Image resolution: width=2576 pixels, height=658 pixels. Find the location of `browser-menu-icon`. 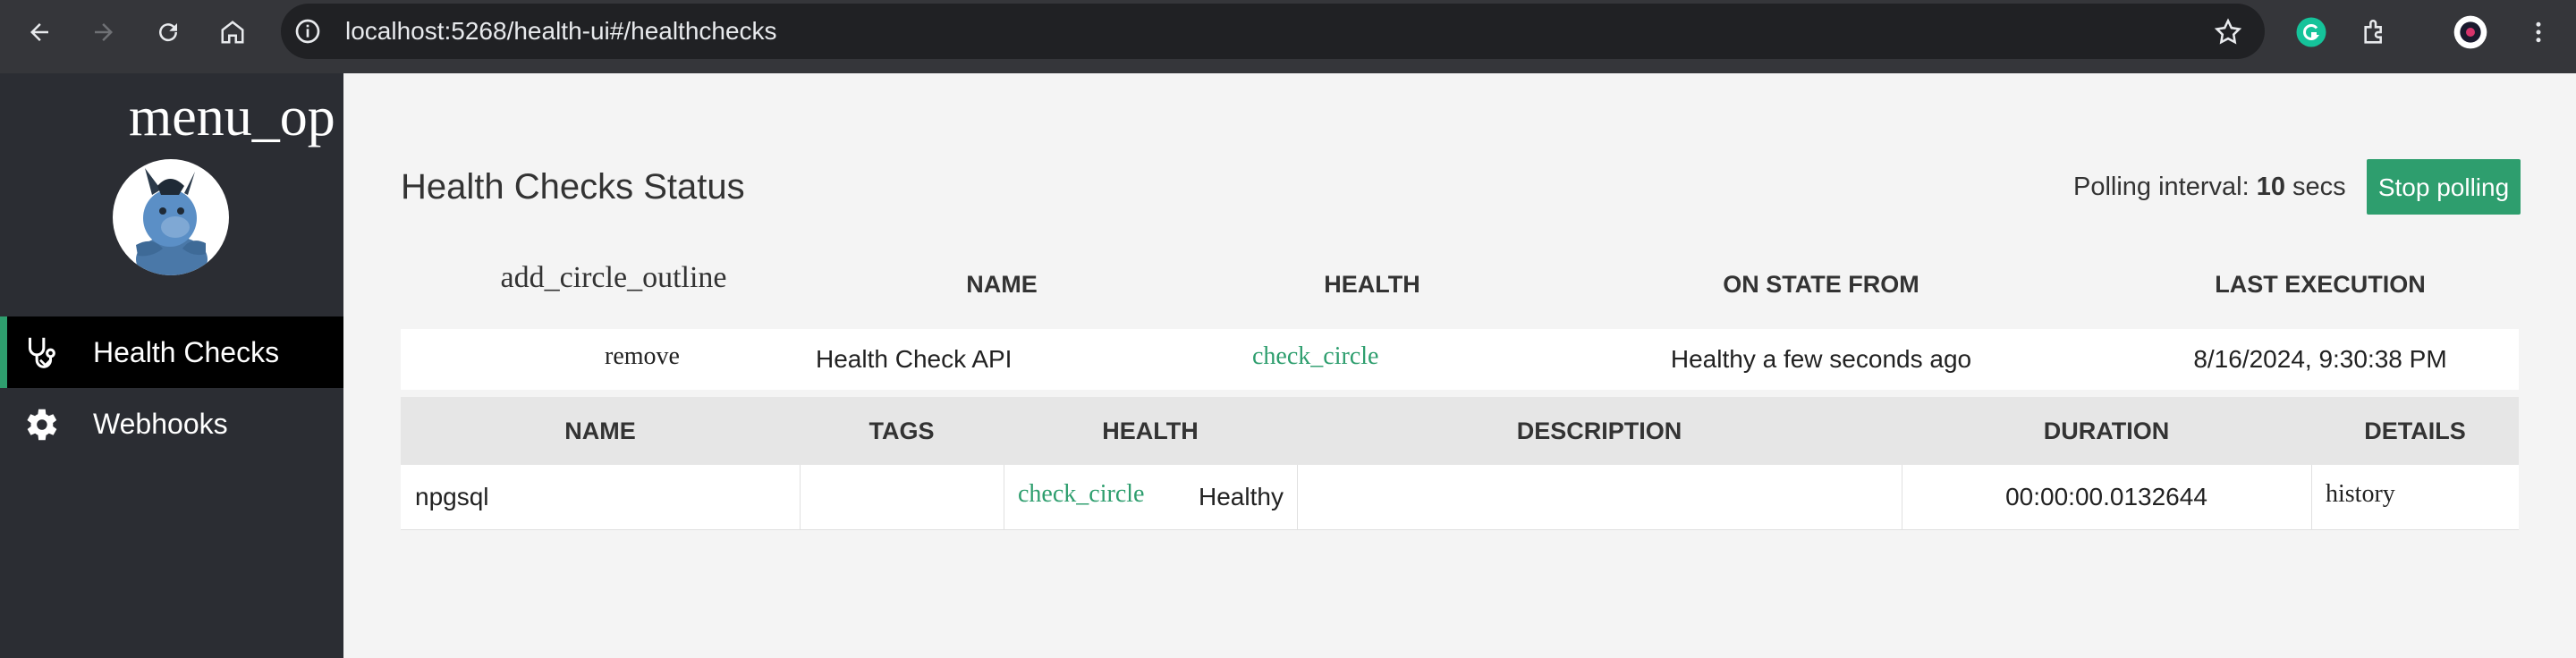

browser-menu-icon is located at coordinates (2538, 32).